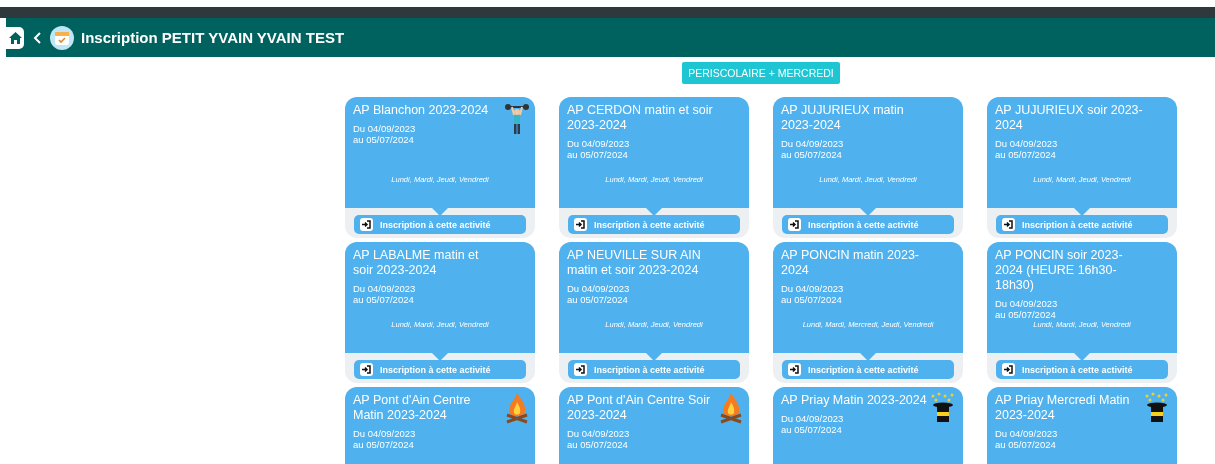 This screenshot has height=464, width=1215. Describe the element at coordinates (854, 400) in the screenshot. I see `activity-title: AP Priay Matin 2023-2024` at that location.